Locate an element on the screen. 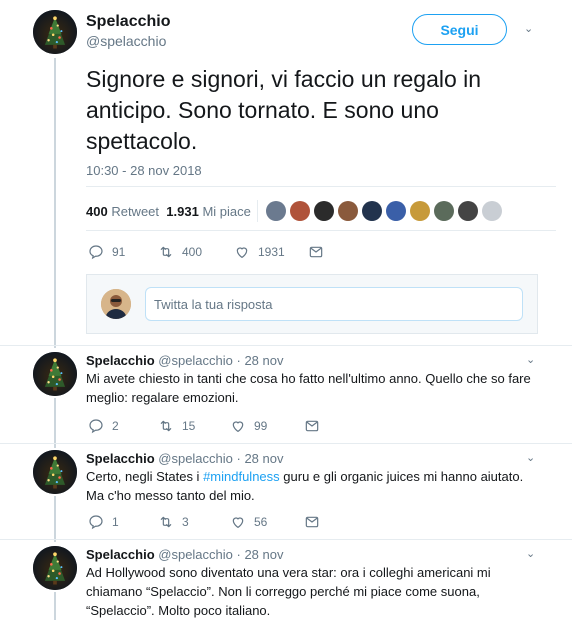 The width and height of the screenshot is (572, 620). reply-composer: Twitta la tua risposta is located at coordinates (312, 304).